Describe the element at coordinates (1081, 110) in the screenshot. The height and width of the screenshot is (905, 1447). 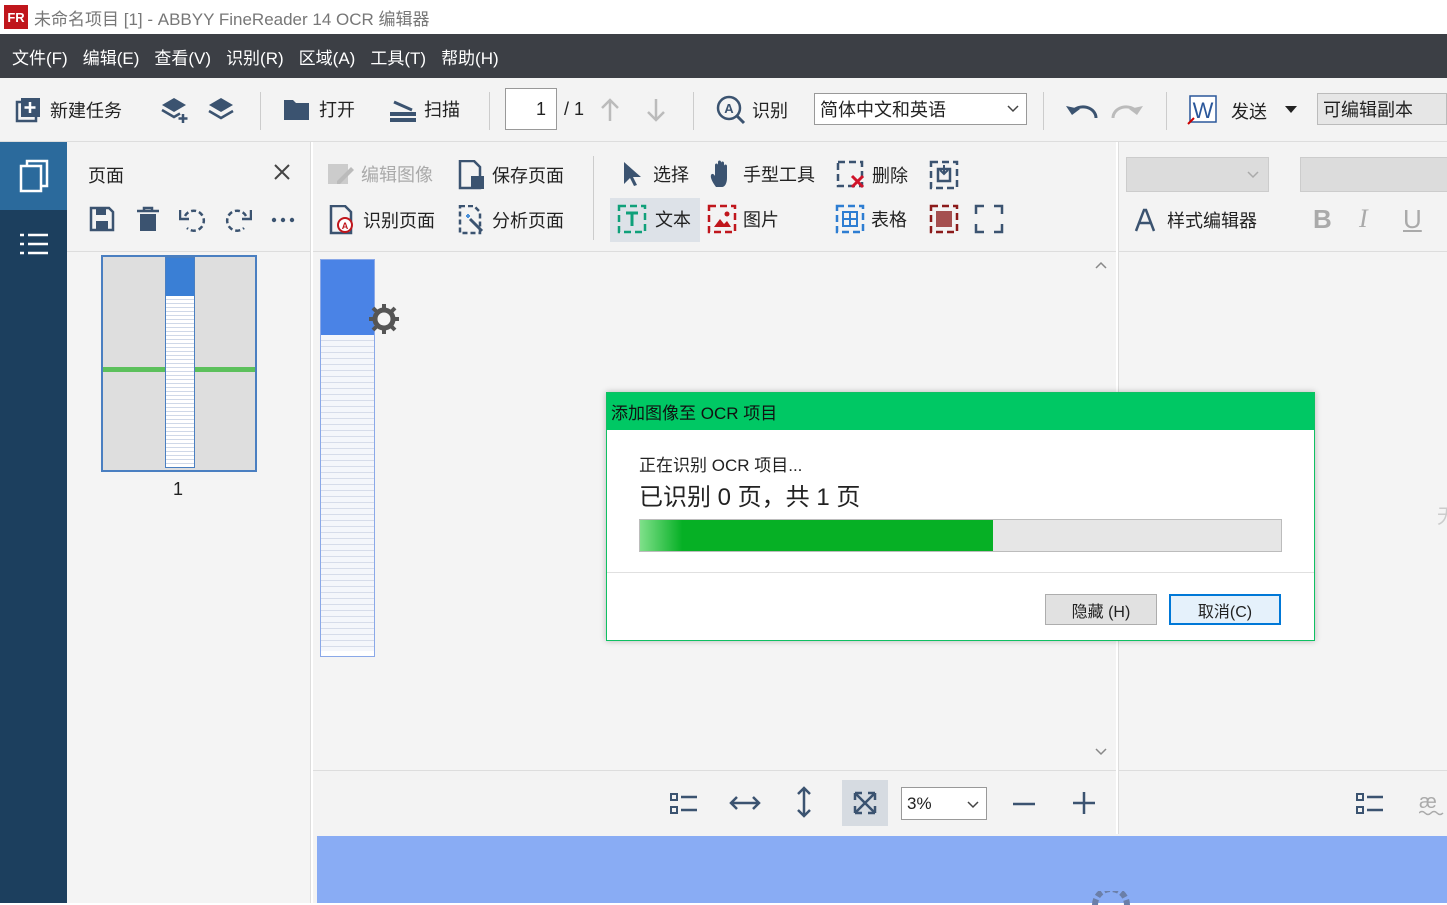
I see `undo-icon` at that location.